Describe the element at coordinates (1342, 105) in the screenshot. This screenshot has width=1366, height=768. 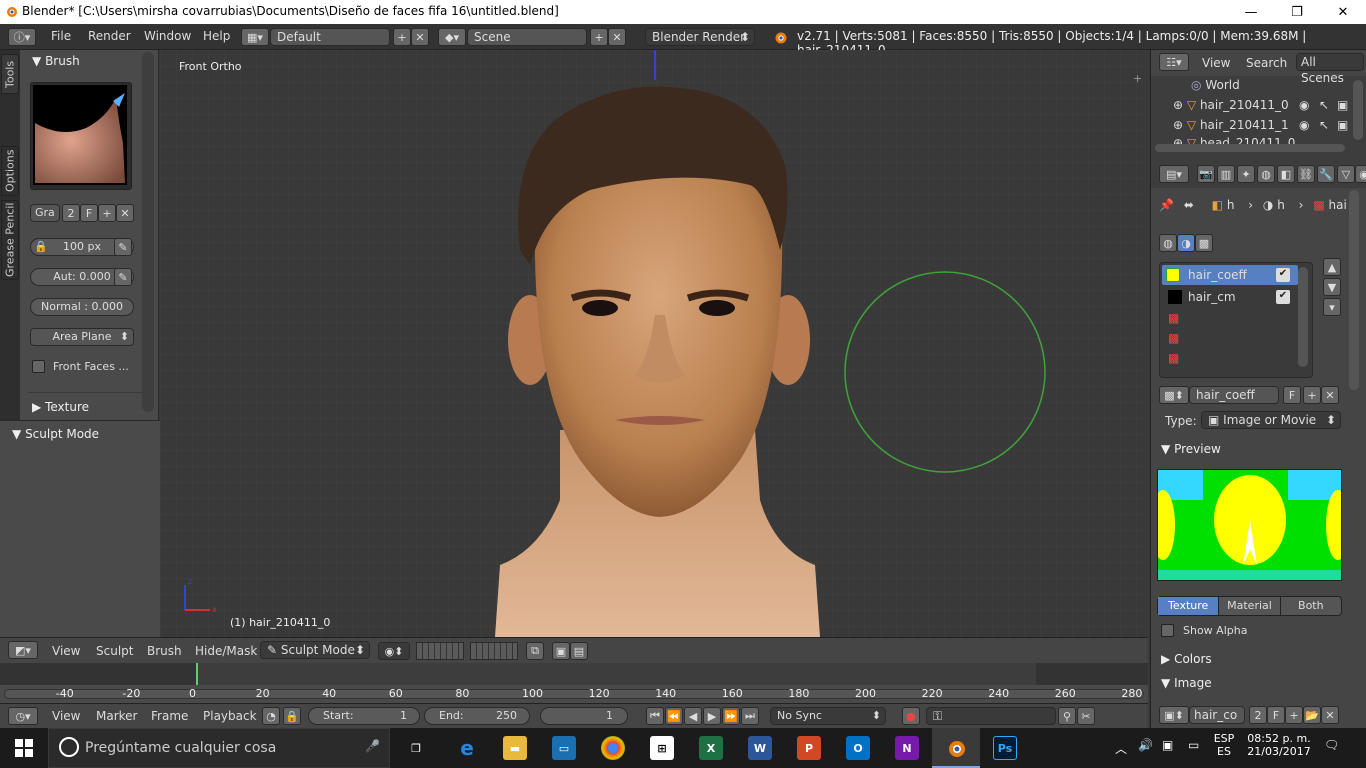
I see `render-camera-icon: ▣` at that location.